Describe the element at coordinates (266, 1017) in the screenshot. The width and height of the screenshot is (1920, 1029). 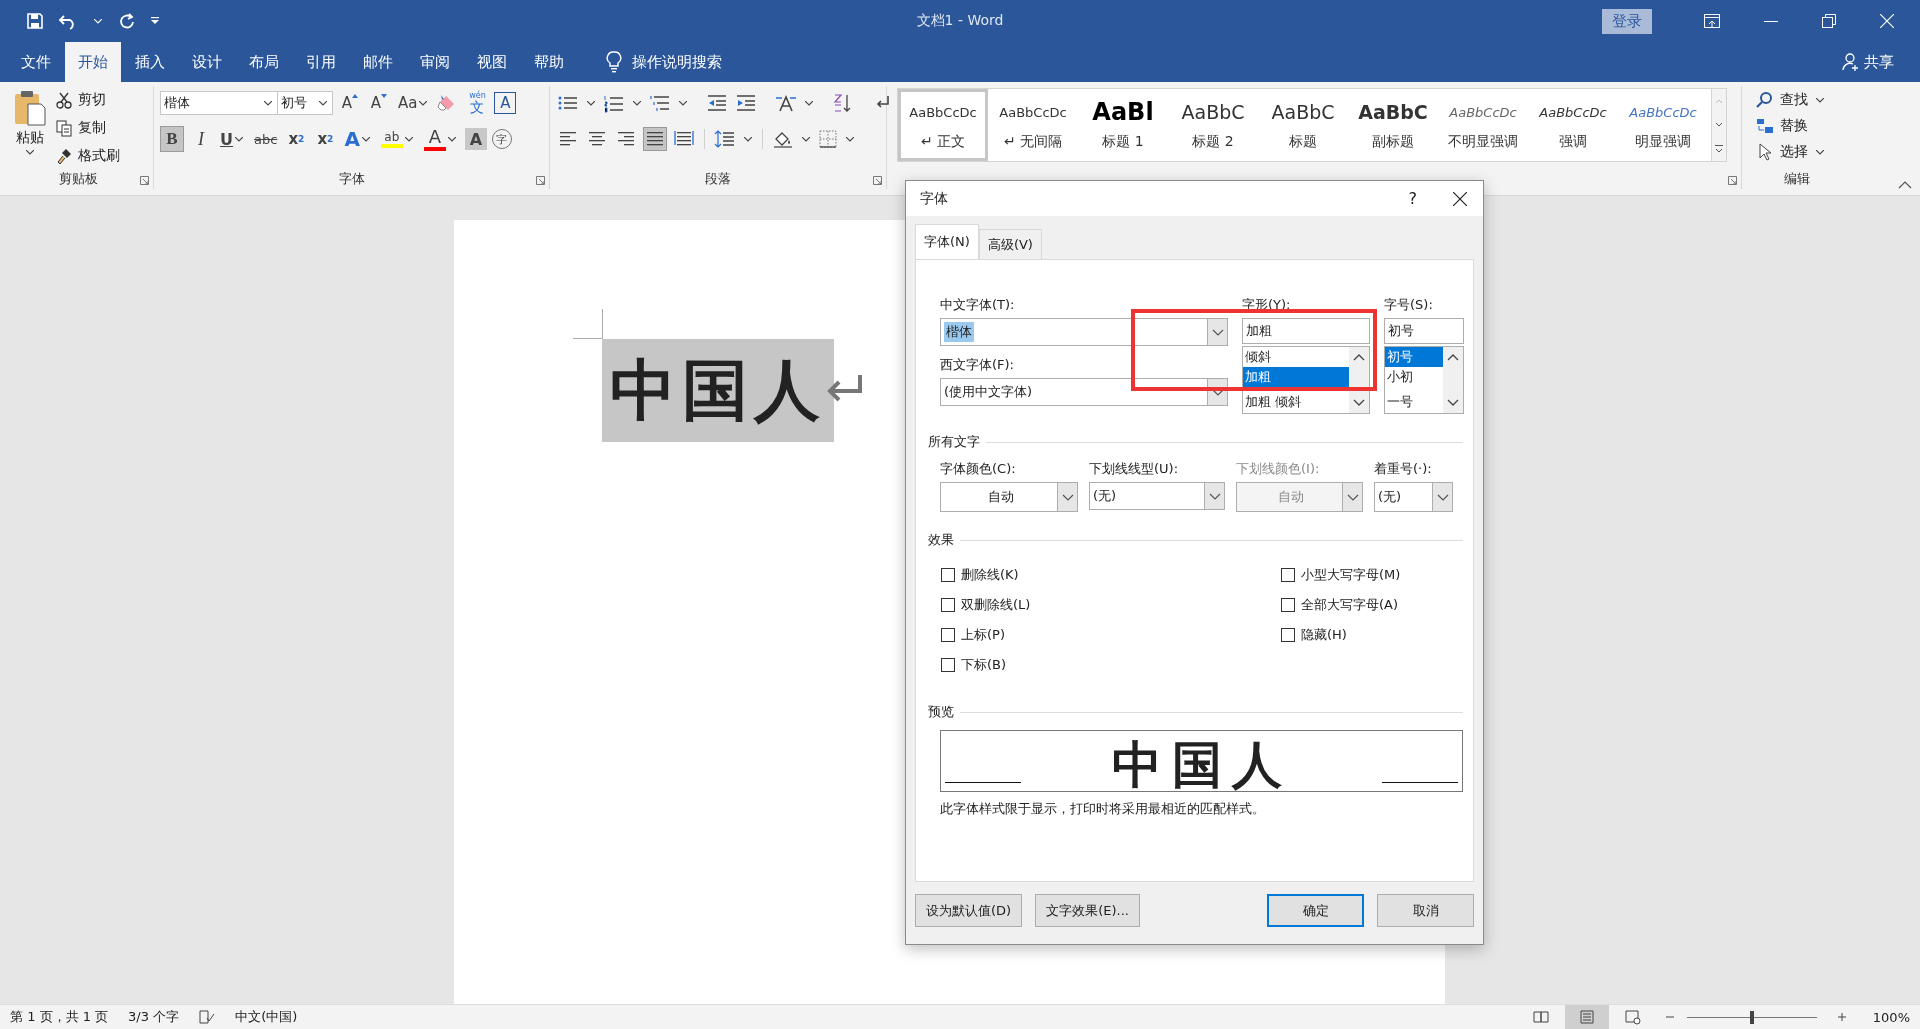
I see `language-indicator: 中文(中国)` at that location.